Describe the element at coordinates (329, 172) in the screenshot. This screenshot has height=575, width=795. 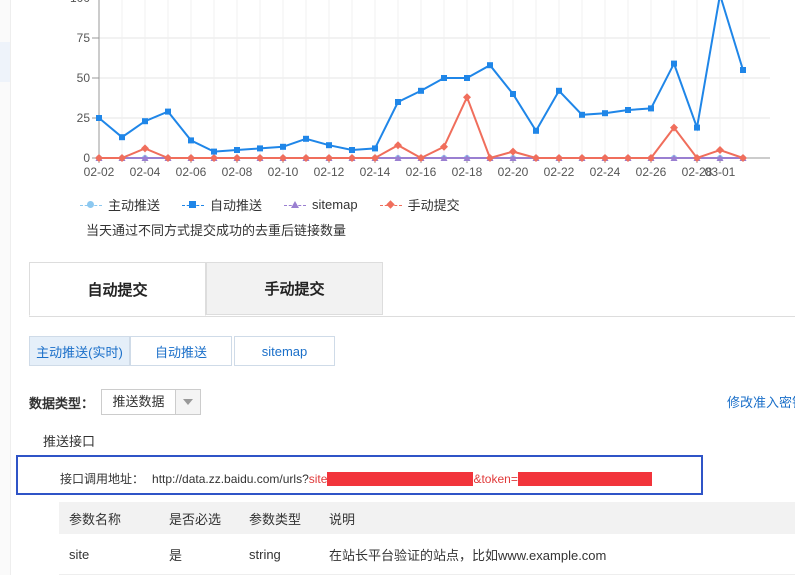
I see `x-tick-label: 02-12` at that location.